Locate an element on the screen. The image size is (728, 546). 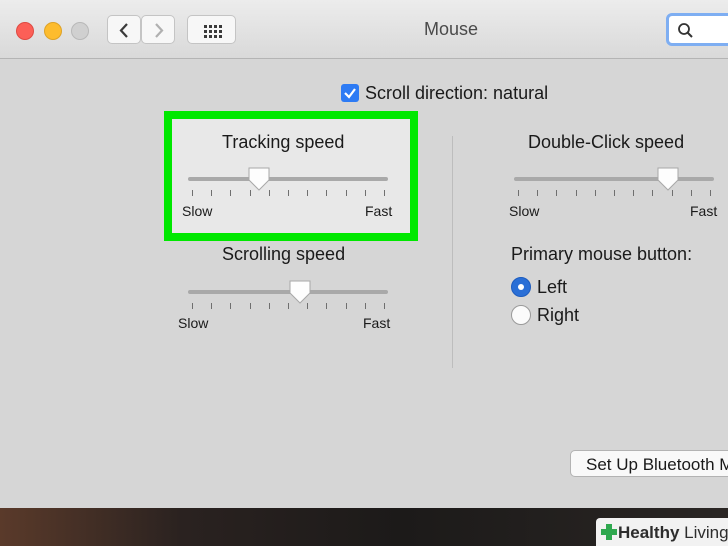
show-all-button is located at coordinates (211, 29).